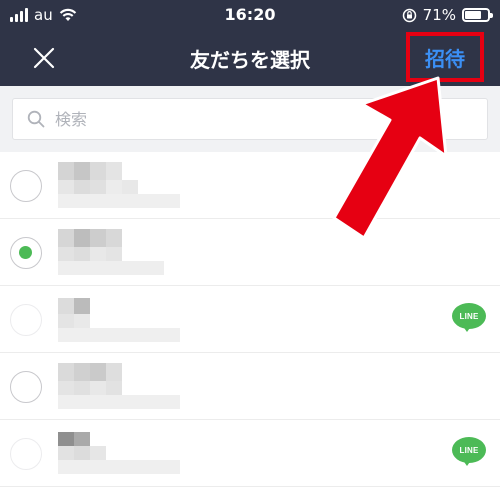 This screenshot has width=500, height=498. I want to click on status-right: 71%, so click(447, 15).